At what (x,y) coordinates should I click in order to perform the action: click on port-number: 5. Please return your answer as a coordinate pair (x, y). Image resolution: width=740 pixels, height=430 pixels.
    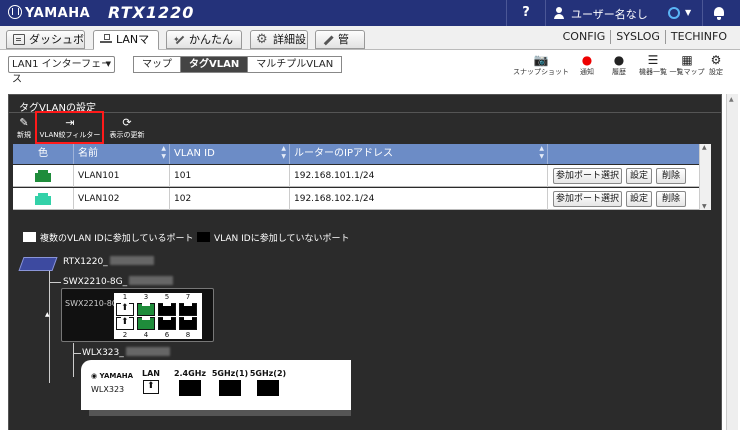
    Looking at the image, I should click on (167, 297).